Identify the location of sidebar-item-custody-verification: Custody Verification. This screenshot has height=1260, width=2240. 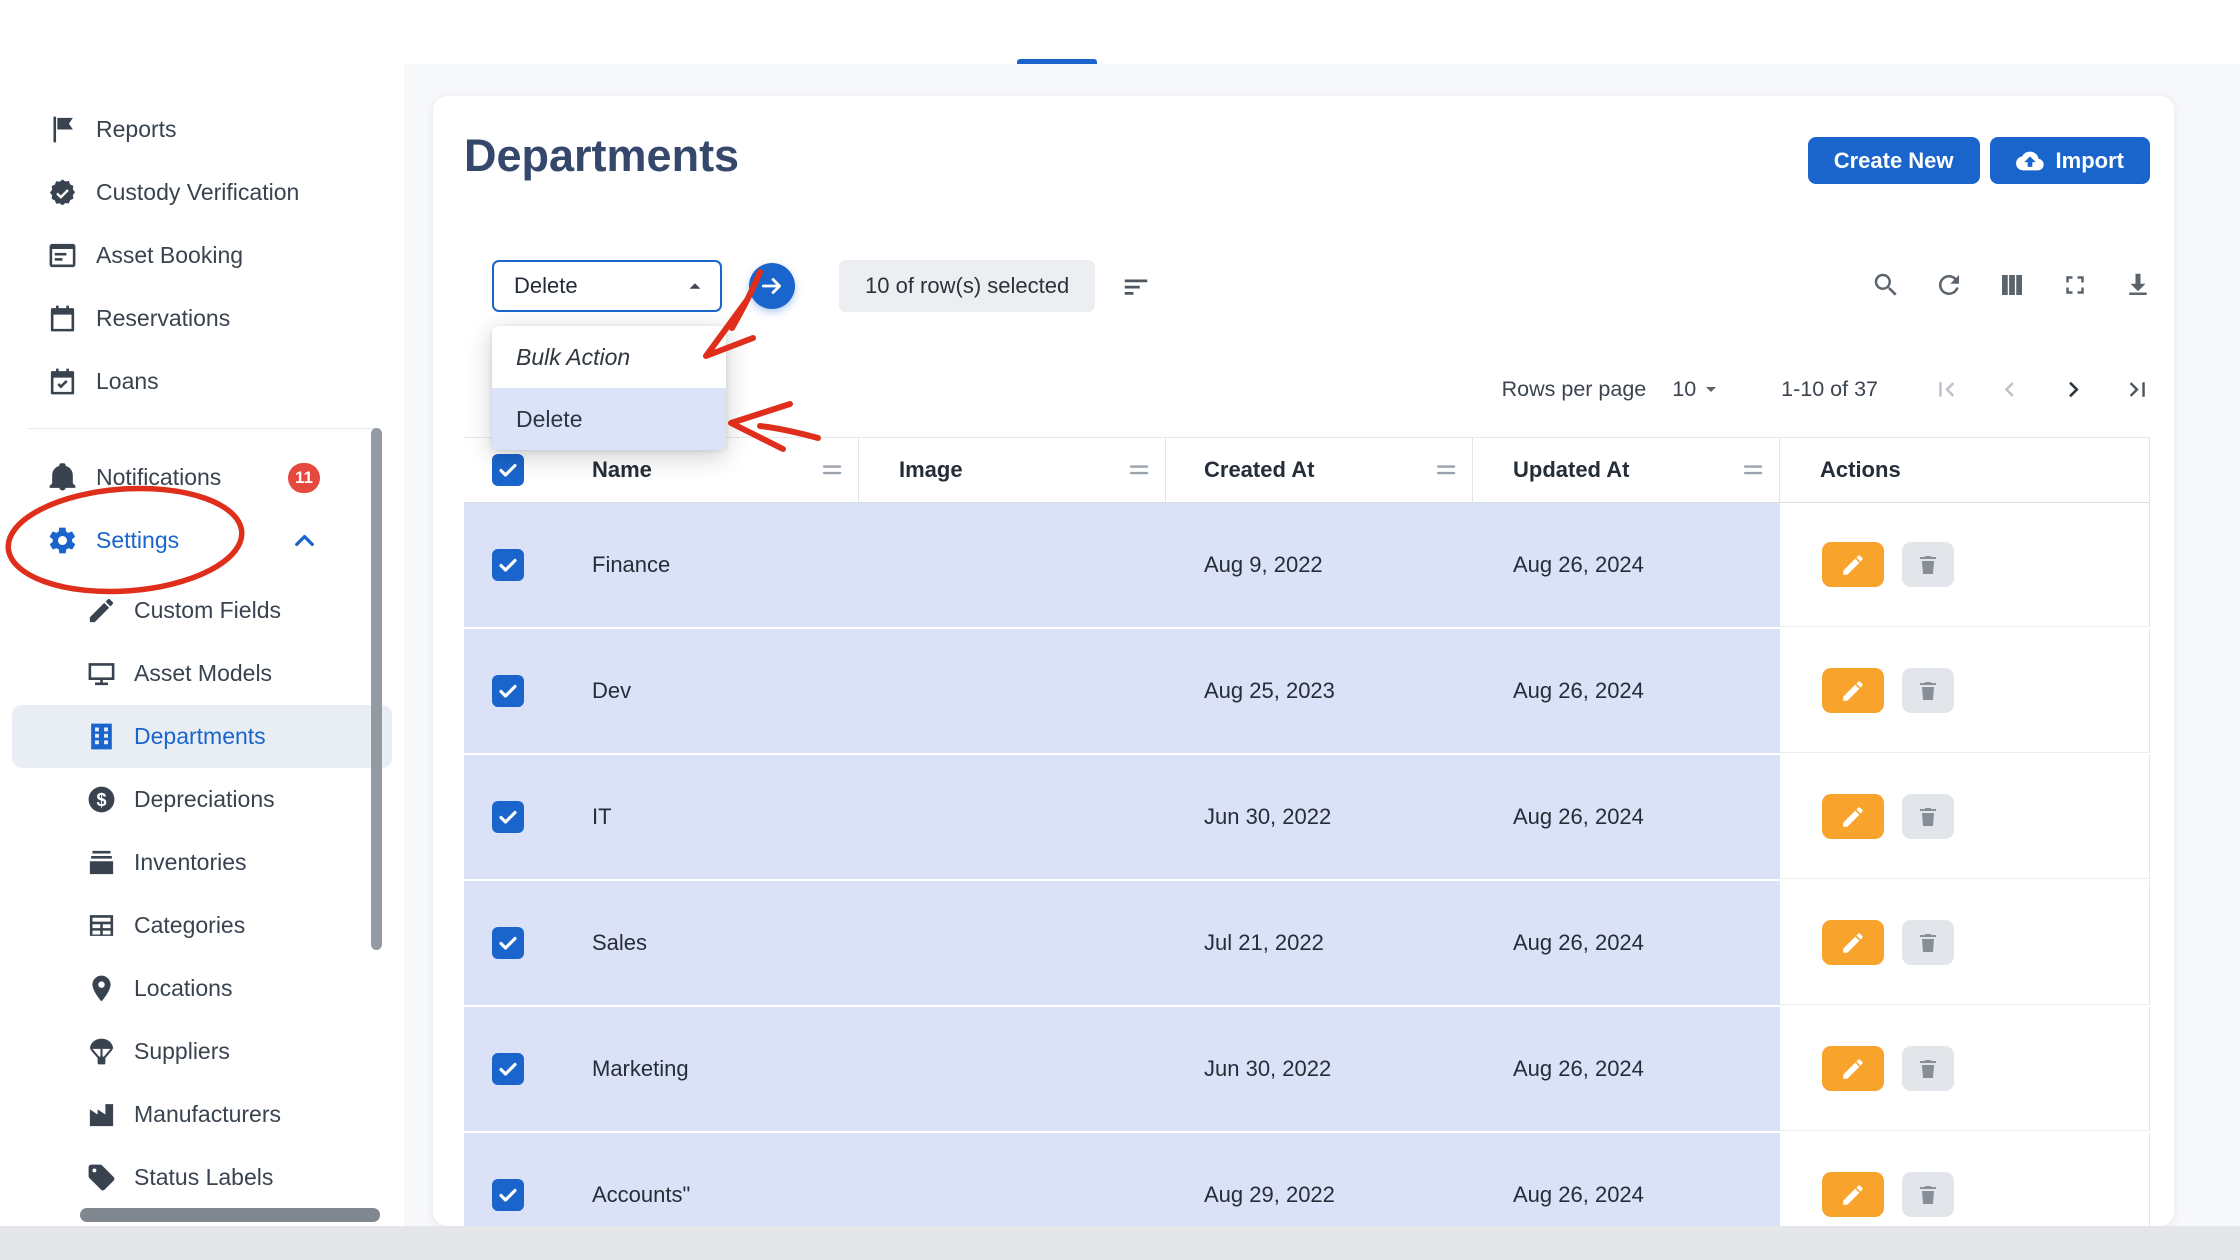
(202, 192).